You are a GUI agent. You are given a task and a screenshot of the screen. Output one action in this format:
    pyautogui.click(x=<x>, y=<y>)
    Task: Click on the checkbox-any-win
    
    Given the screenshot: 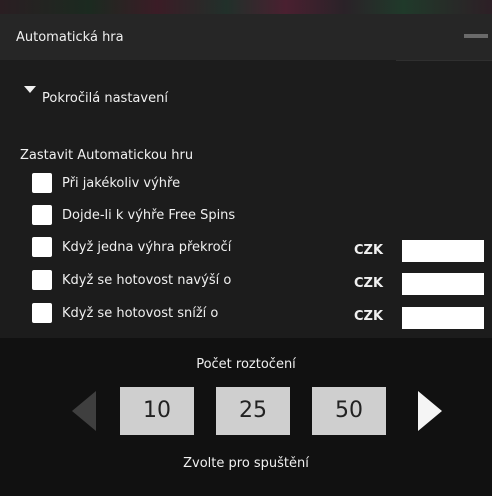 What is the action you would take?
    pyautogui.click(x=42, y=183)
    